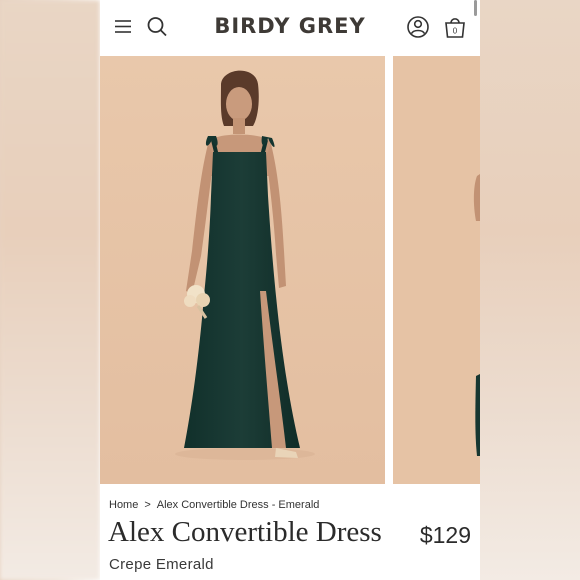 This screenshot has width=580, height=580. Describe the element at coordinates (436, 270) in the screenshot. I see `product-photo-next-preview` at that location.